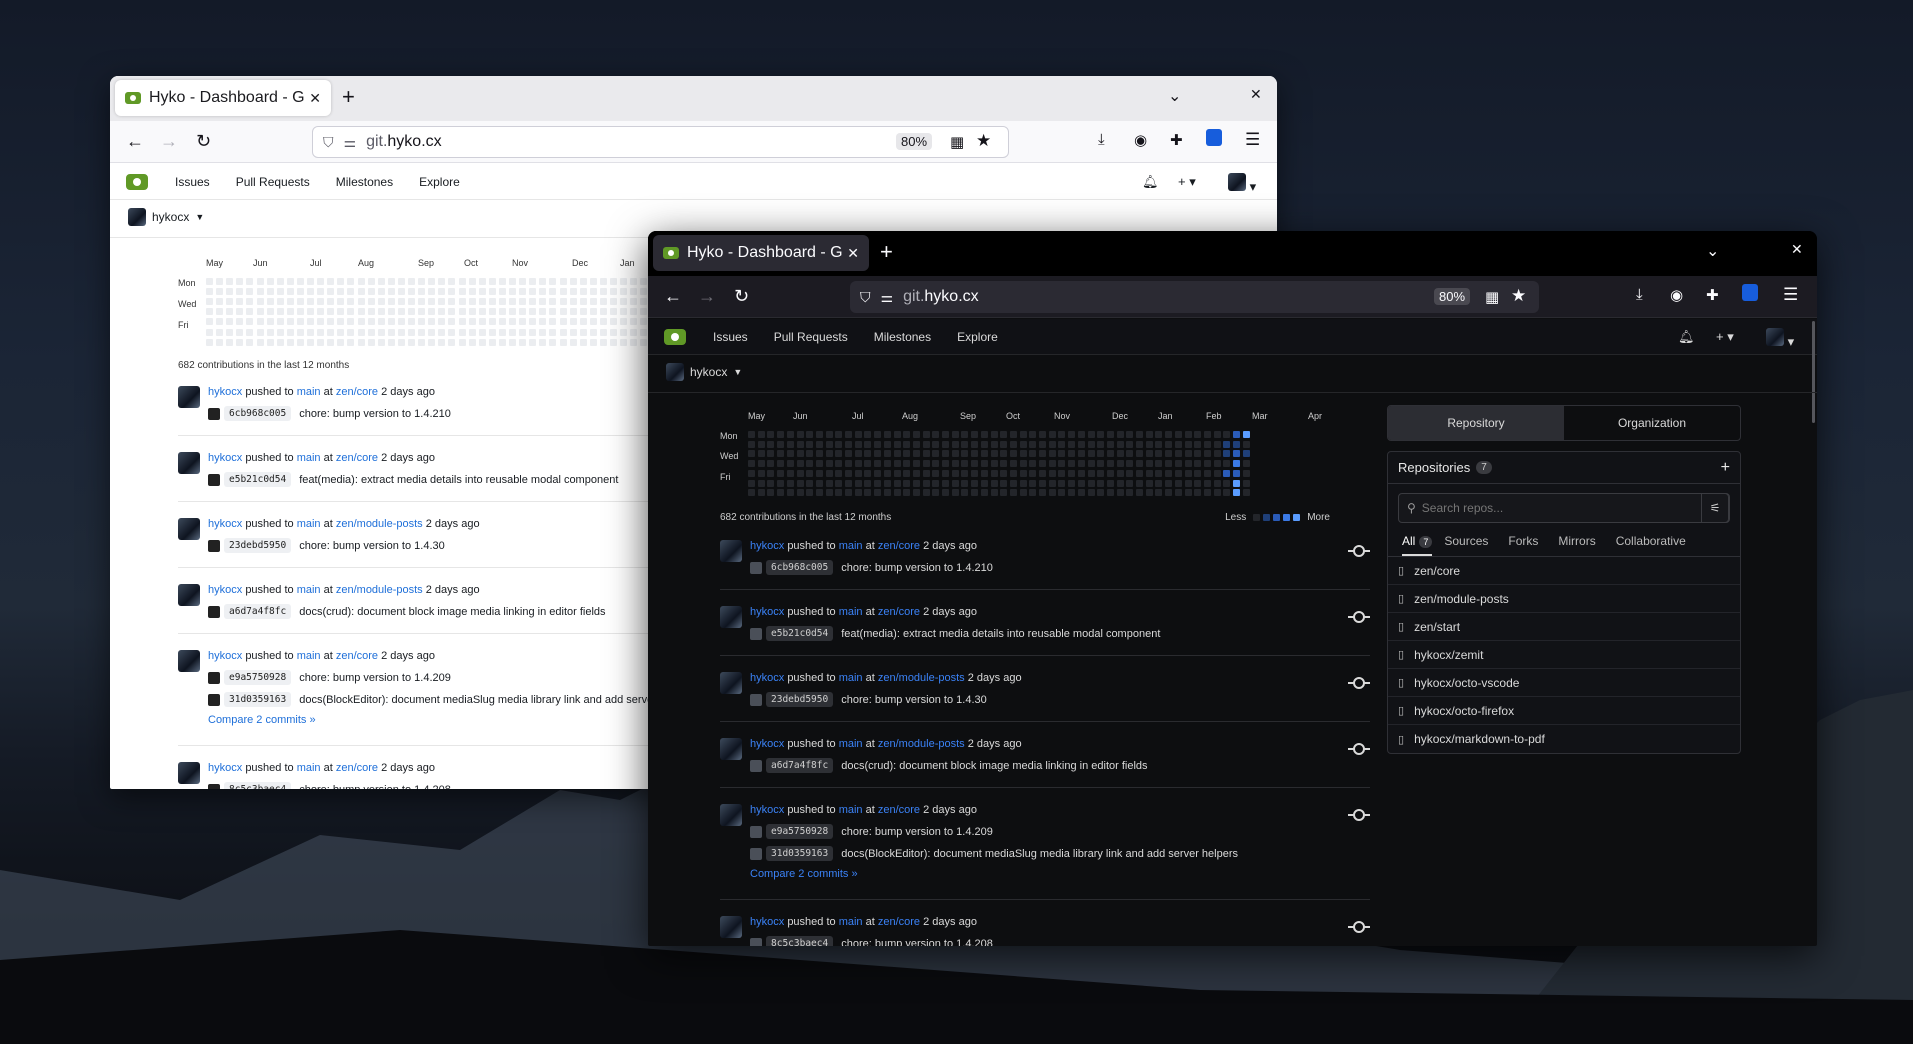  Describe the element at coordinates (1479, 739) in the screenshot. I see `repo-name: hykocx/markdown-to-pdf` at that location.